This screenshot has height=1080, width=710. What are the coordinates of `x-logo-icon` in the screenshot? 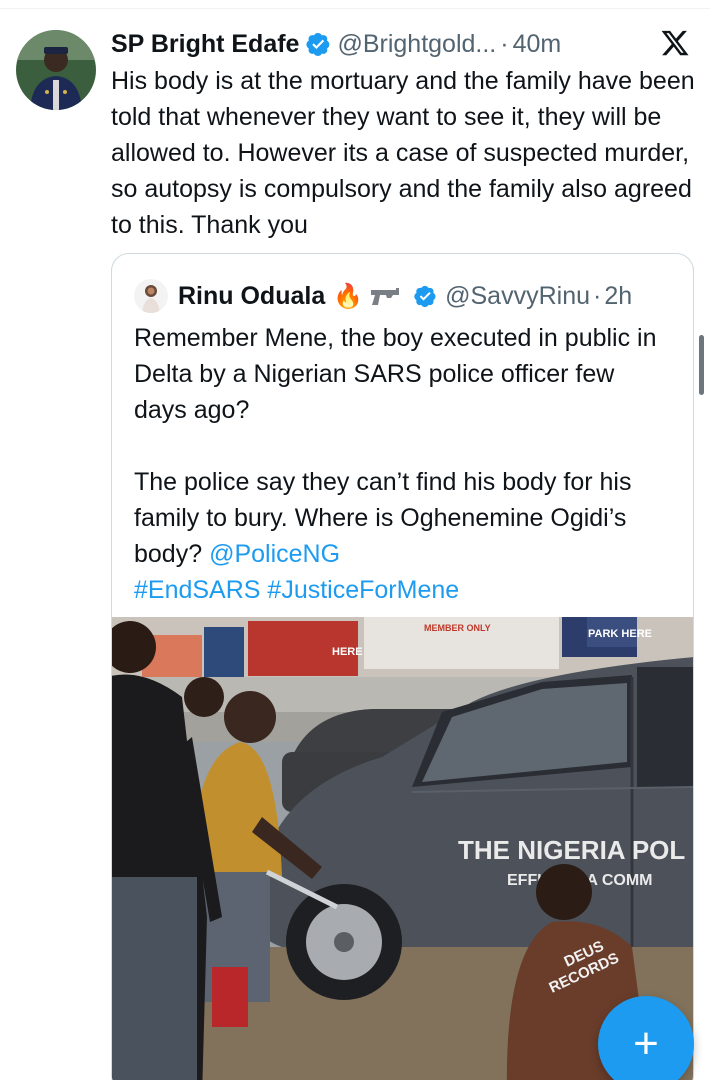 It's located at (675, 43).